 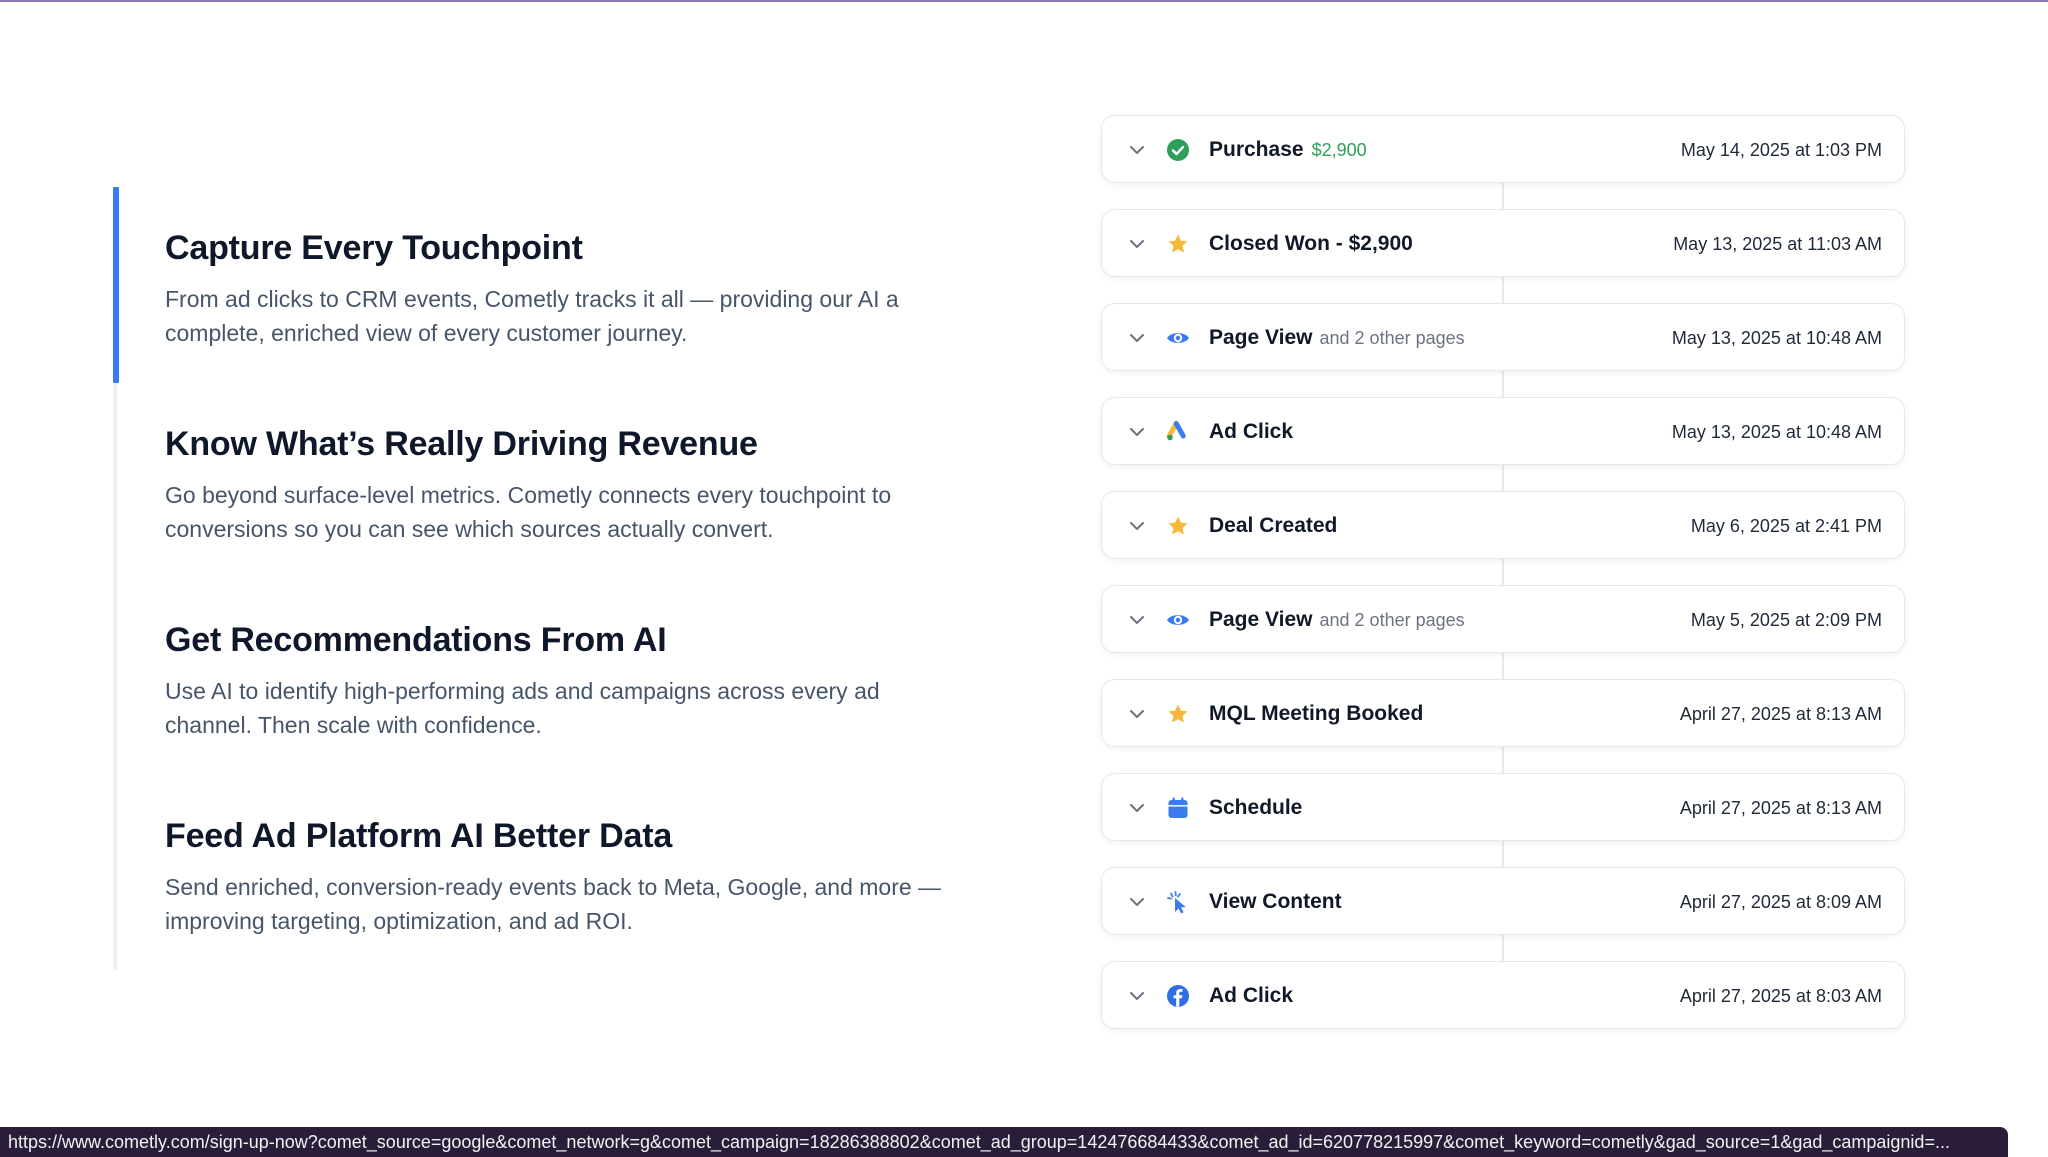 I want to click on event-timestamp: May 5, 2025 at 2:09 PM, so click(x=1786, y=619).